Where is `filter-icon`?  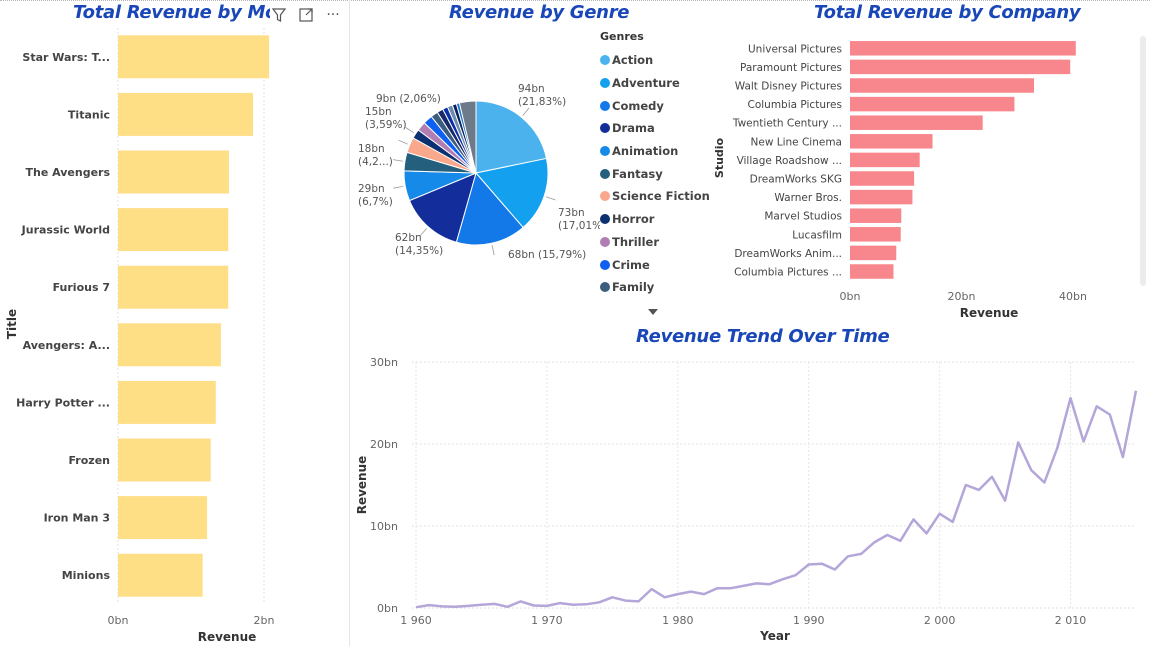
filter-icon is located at coordinates (279, 15).